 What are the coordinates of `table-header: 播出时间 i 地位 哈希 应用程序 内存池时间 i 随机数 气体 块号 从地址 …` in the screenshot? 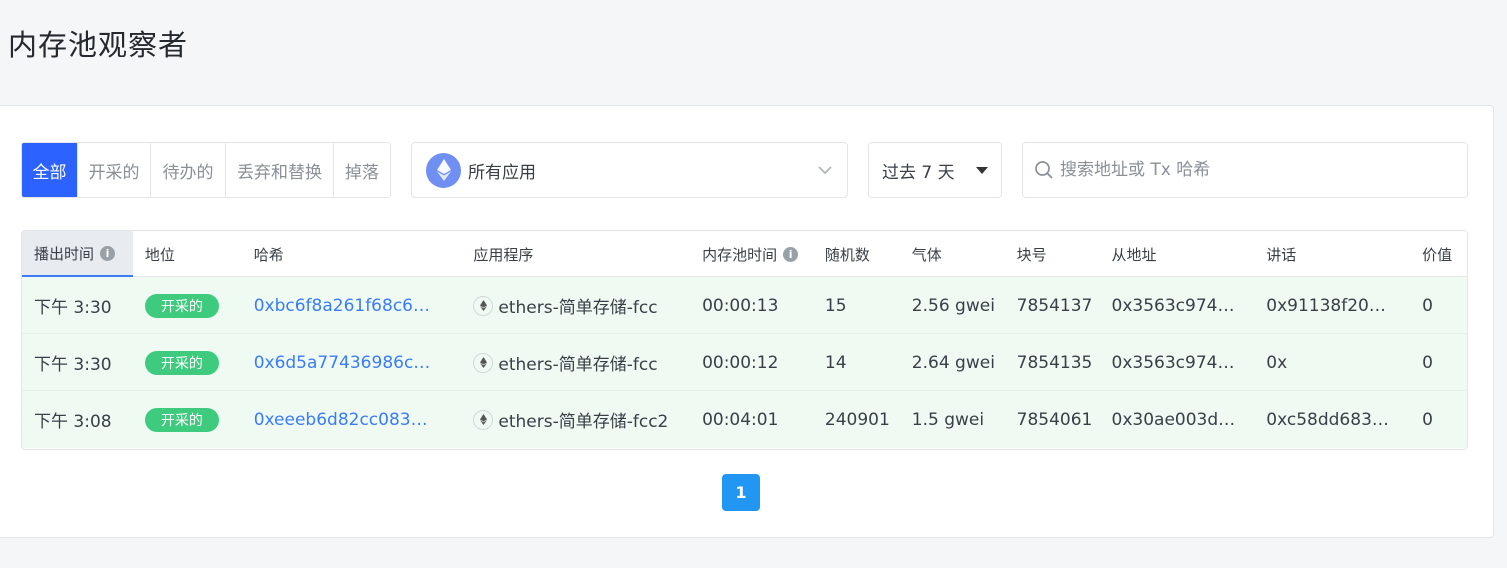 It's located at (744, 254).